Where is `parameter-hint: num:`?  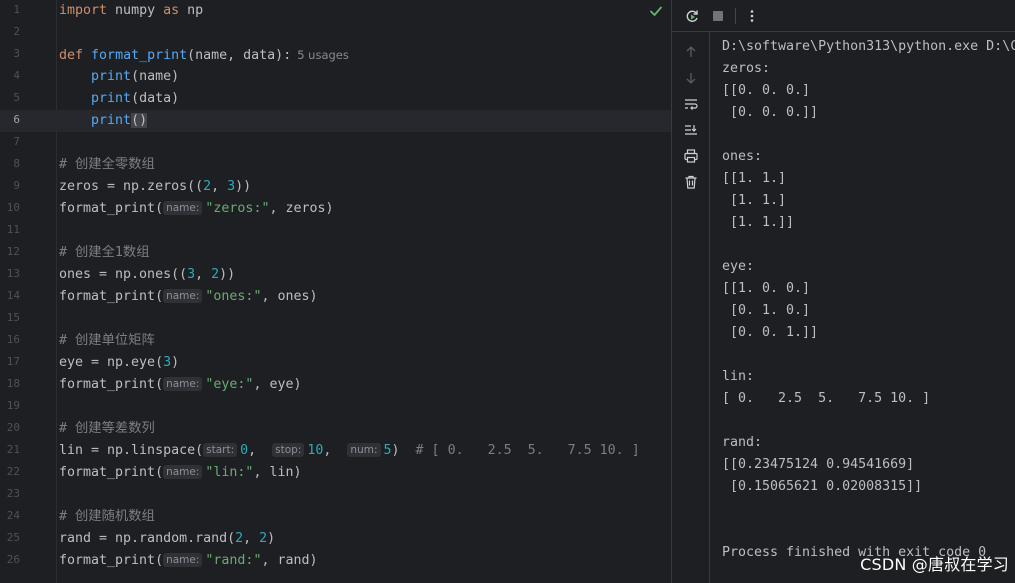 parameter-hint: num: is located at coordinates (364, 450).